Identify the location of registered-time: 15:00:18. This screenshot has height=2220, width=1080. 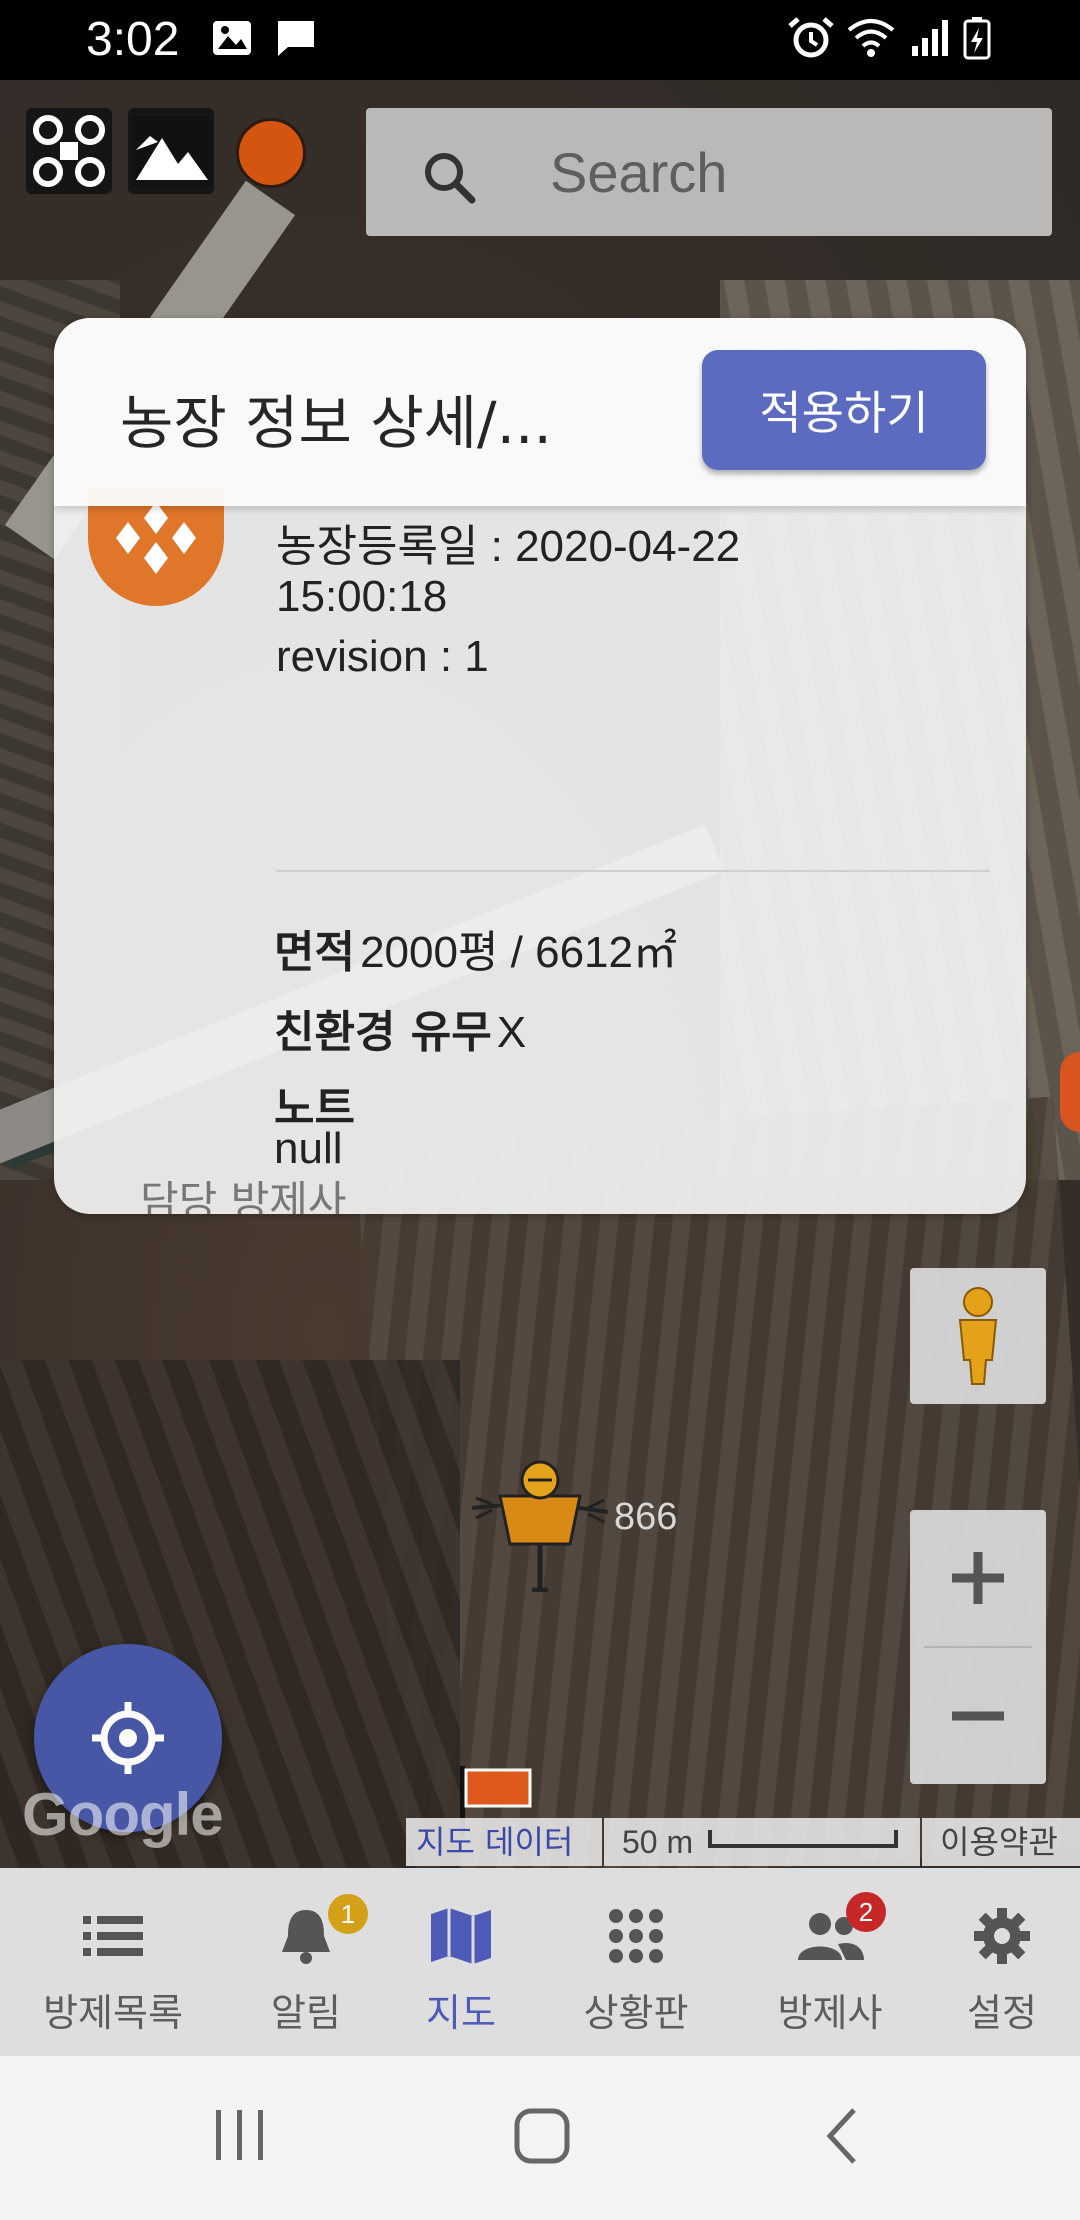
(362, 596).